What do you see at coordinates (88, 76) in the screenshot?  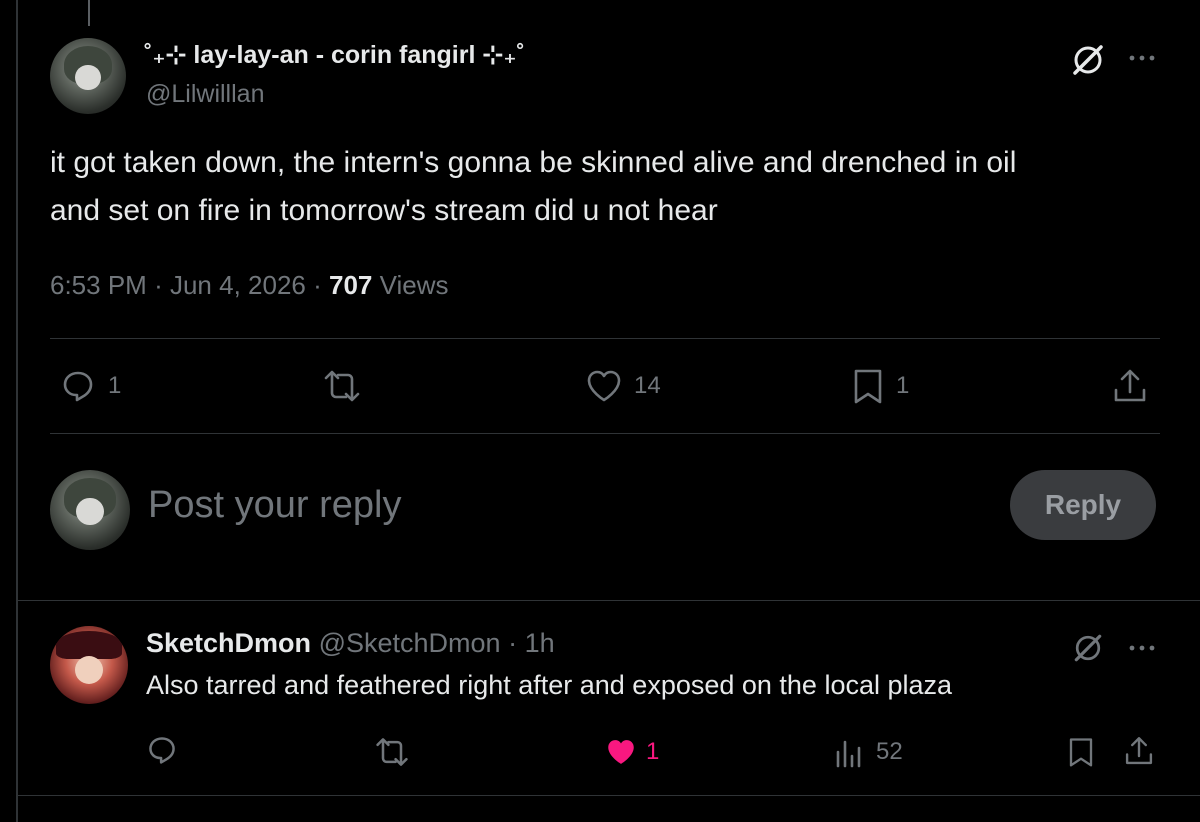 I see `avatar` at bounding box center [88, 76].